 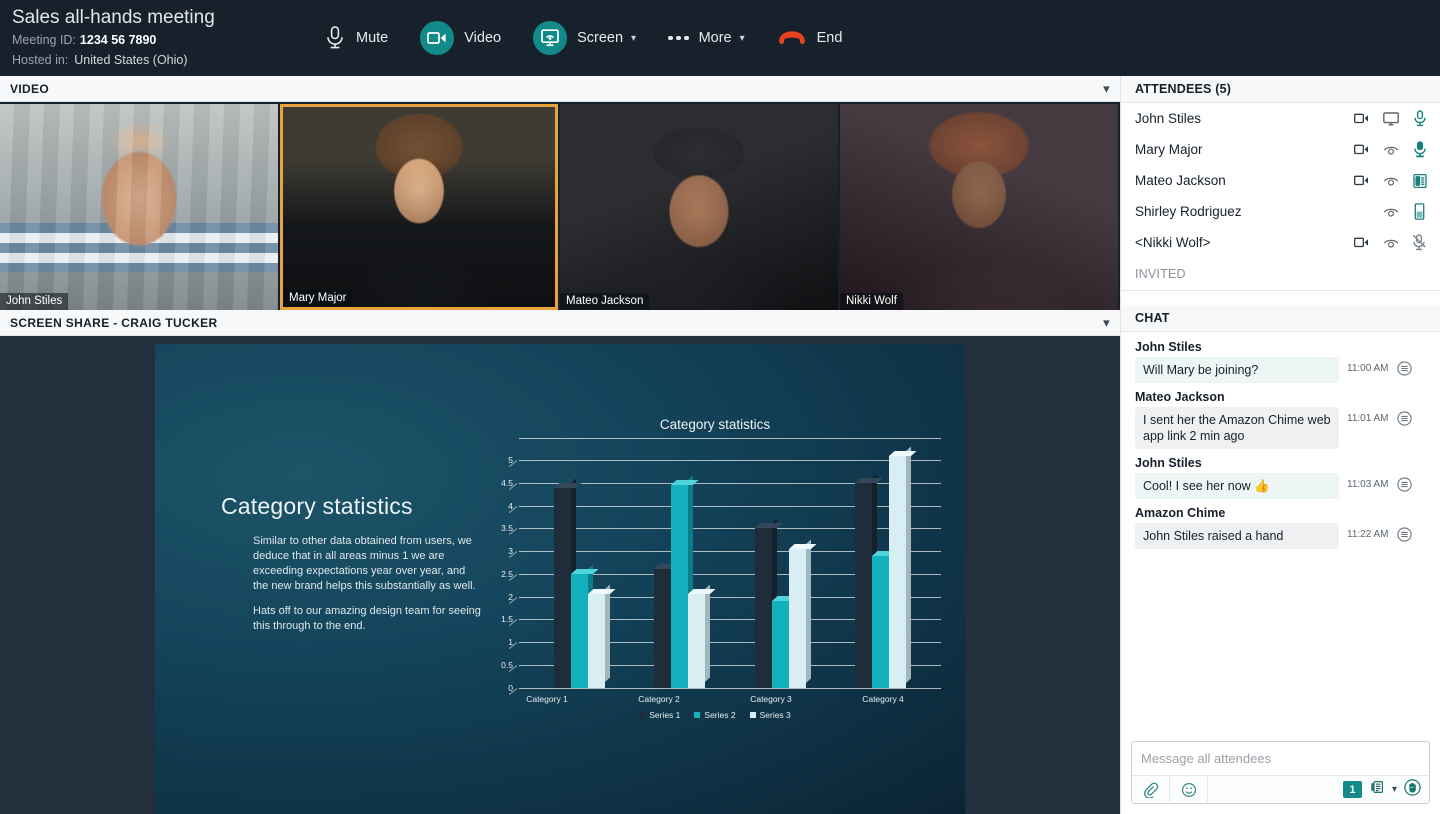 I want to click on chat-message: John Stiles Will Mary be joining? 11:00 AM, so click(x=1280, y=361).